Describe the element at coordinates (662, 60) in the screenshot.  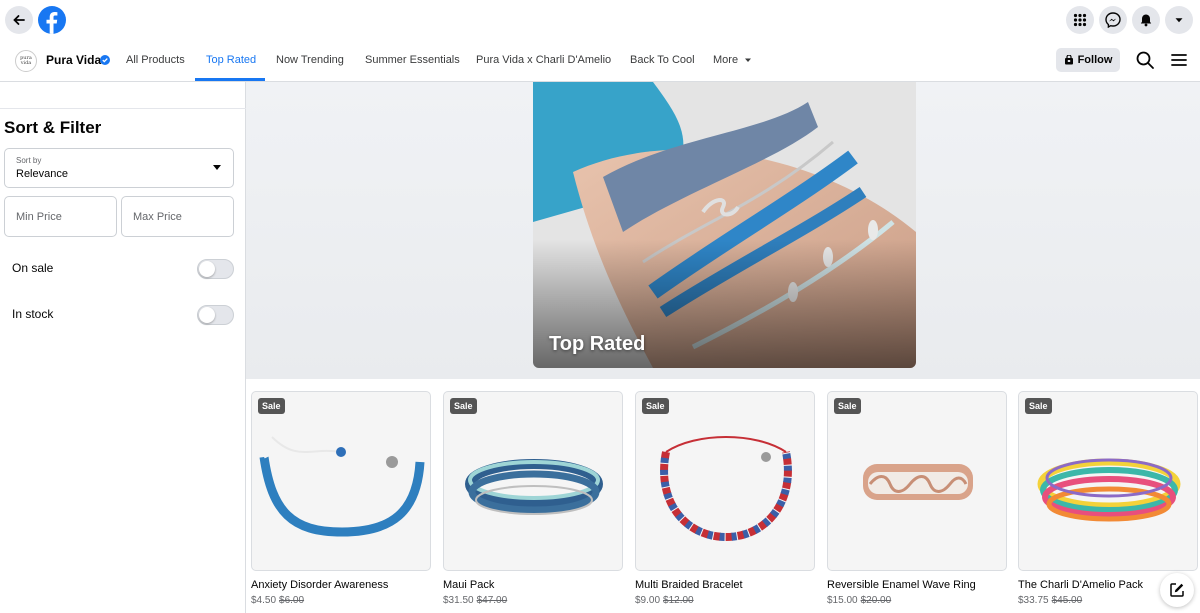
I see `tab-back-to-cool: Back To Cool` at that location.